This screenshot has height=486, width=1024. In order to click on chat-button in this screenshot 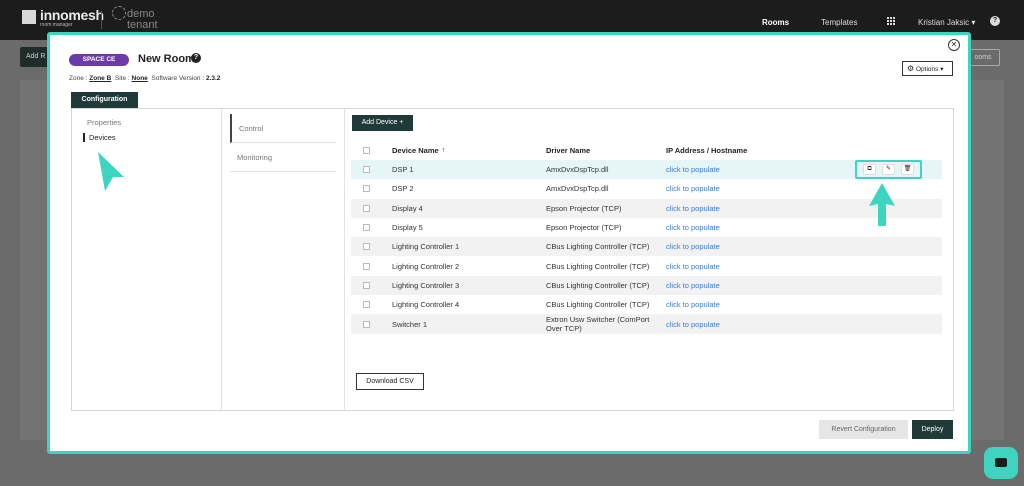, I will do `click(1001, 463)`.